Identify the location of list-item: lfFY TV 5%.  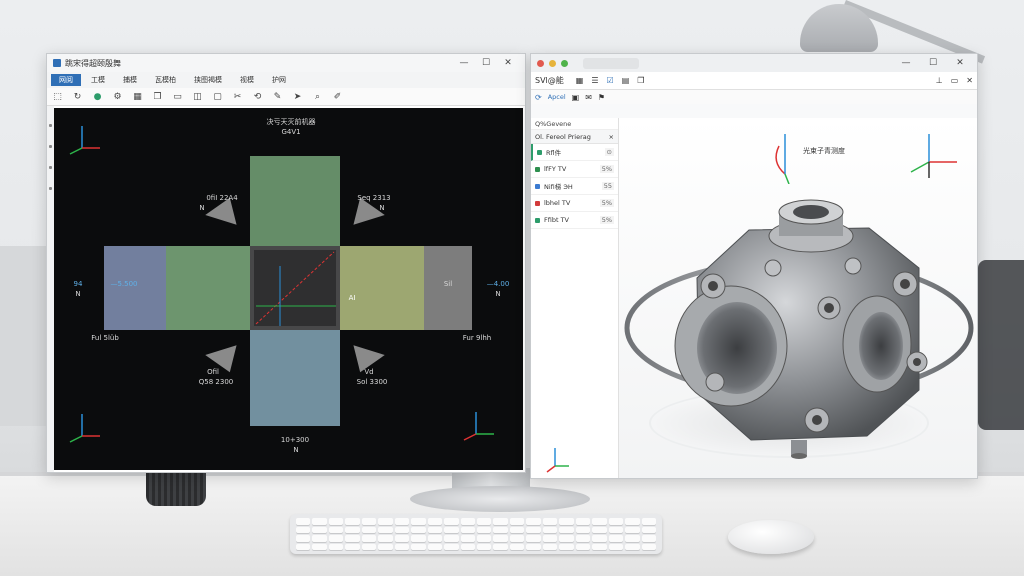
(574, 169).